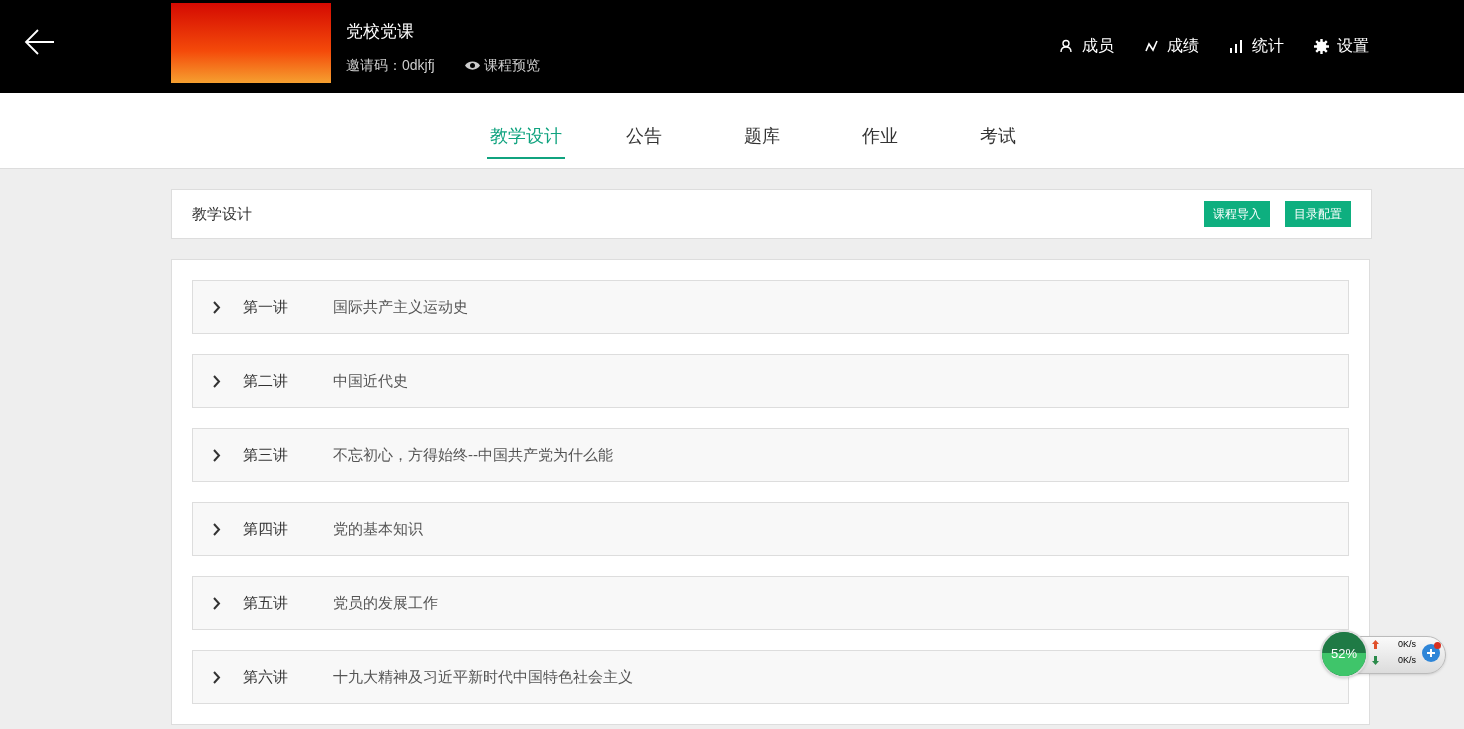 The height and width of the screenshot is (729, 1464). Describe the element at coordinates (266, 528) in the screenshot. I see `lesson-number: 第四讲` at that location.